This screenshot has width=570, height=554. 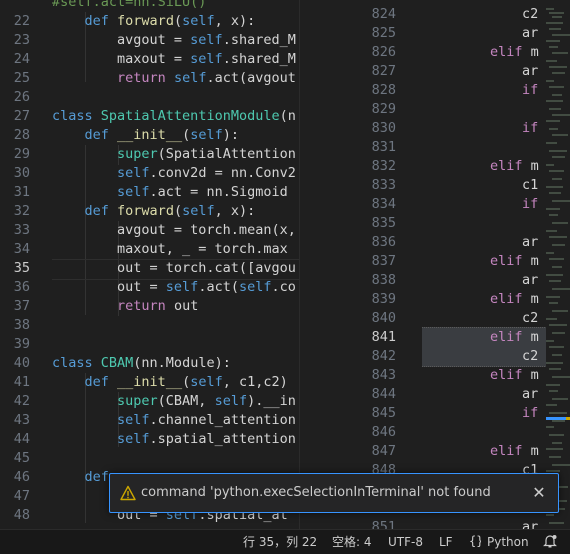 I want to click on line-number: 840, so click(x=383, y=318).